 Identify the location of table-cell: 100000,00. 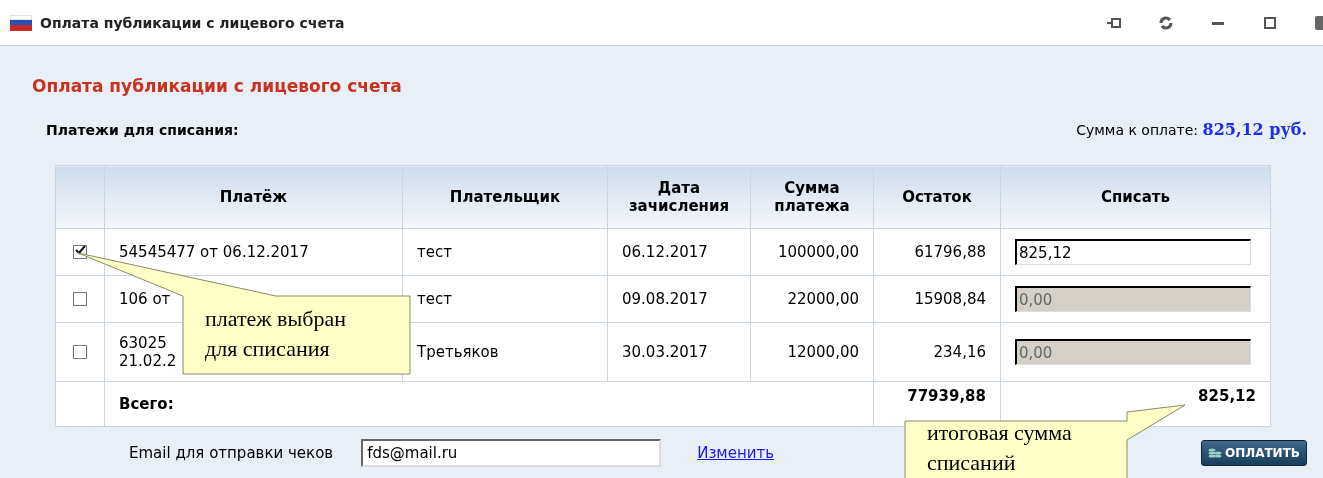
(812, 252).